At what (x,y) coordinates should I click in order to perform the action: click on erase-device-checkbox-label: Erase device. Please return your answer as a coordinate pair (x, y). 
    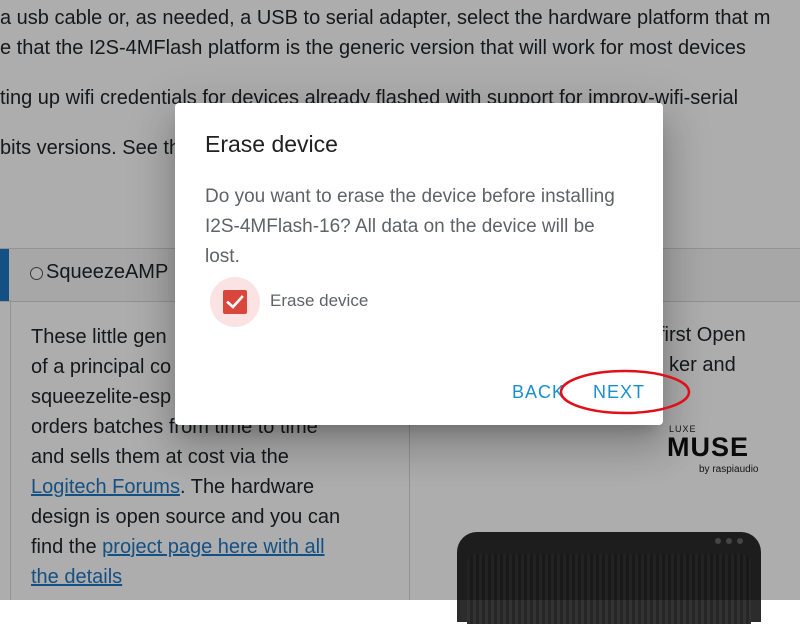
    Looking at the image, I should click on (319, 301).